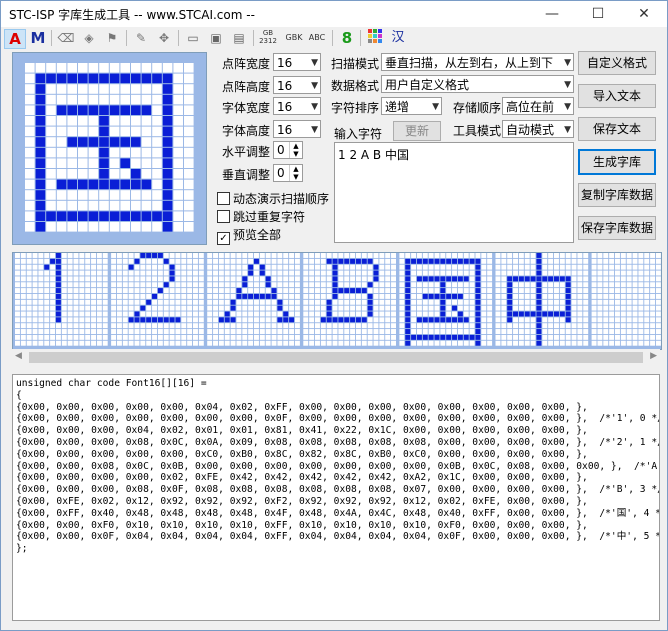 This screenshot has height=631, width=668. What do you see at coordinates (141, 38) in the screenshot?
I see `pencil-icon: ✎` at bounding box center [141, 38].